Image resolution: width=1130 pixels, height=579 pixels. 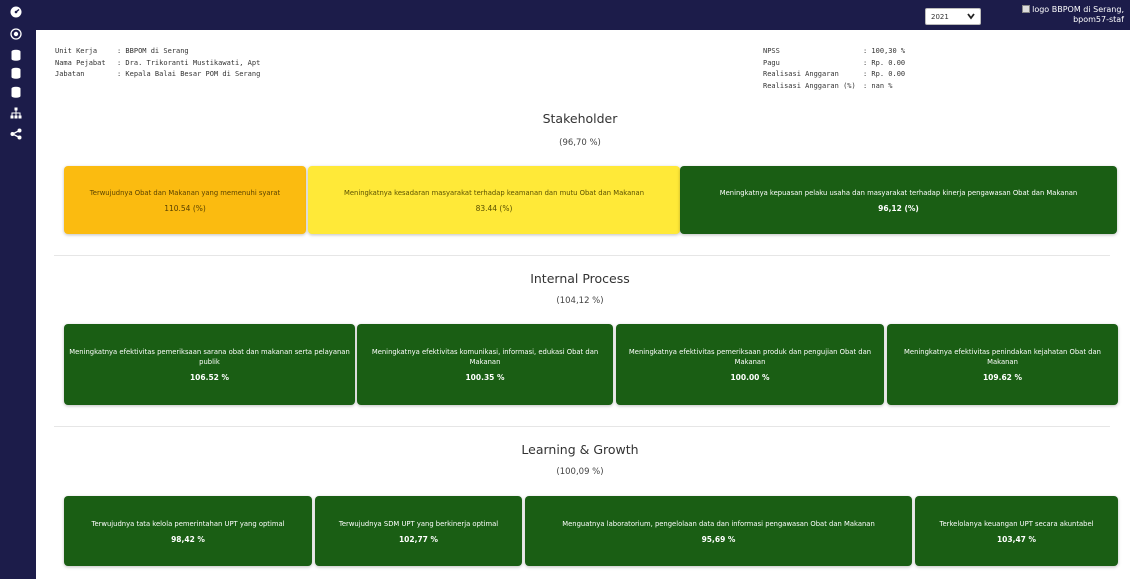 I want to click on dashboard-icon, so click(x=16, y=12).